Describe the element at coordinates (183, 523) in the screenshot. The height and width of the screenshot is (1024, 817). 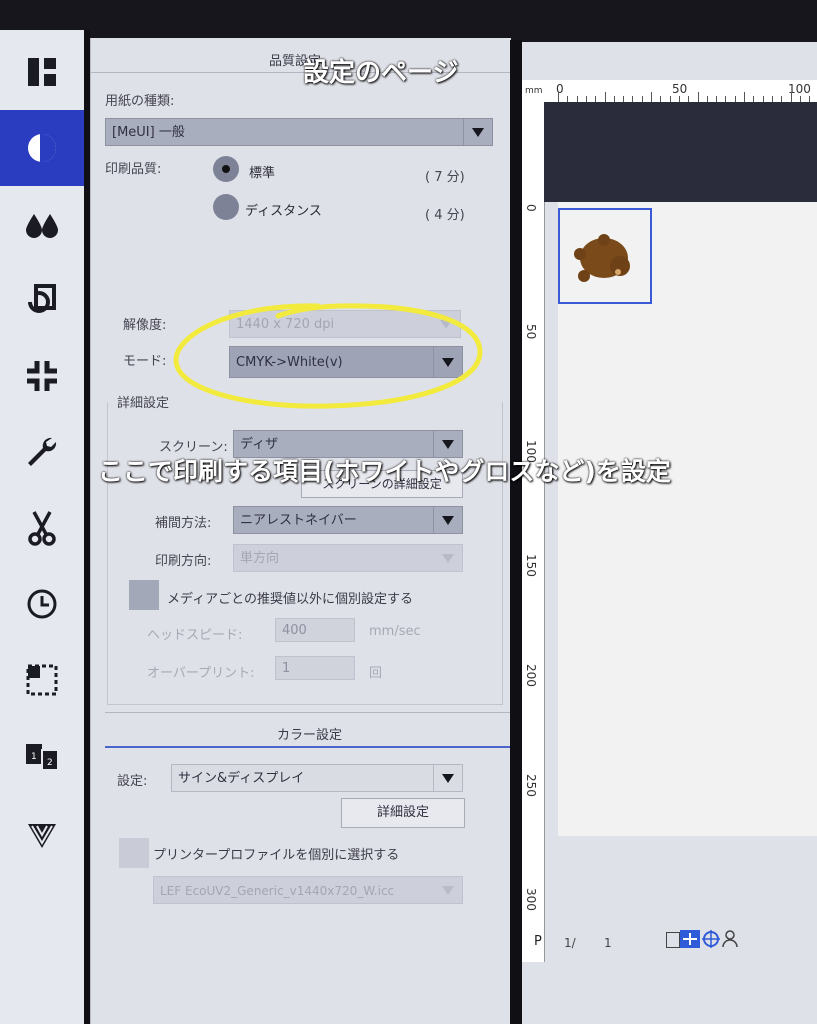
I see `interp-label: 補間方法:` at that location.